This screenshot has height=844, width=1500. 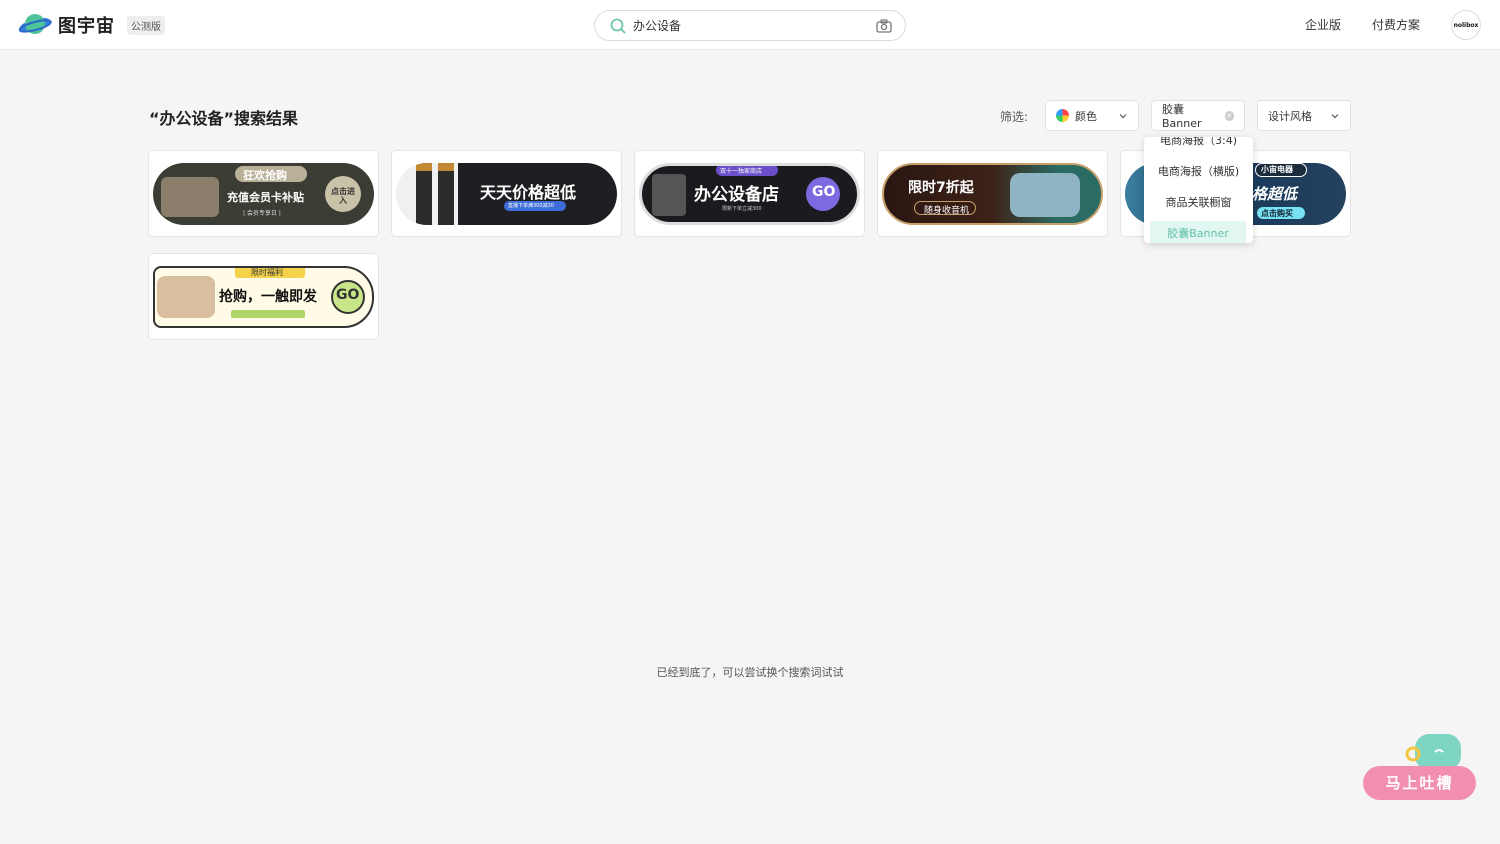 What do you see at coordinates (1323, 24) in the screenshot?
I see `nav-enterprise: 企业版` at bounding box center [1323, 24].